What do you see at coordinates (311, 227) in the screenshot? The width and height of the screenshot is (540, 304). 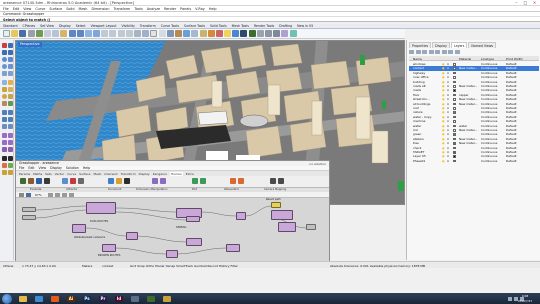 I see `gh-param-output` at bounding box center [311, 227].